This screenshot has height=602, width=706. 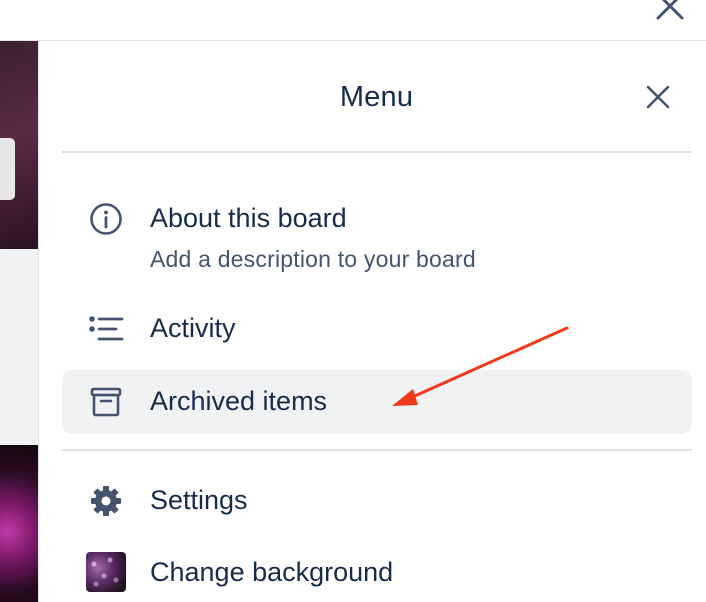 What do you see at coordinates (106, 501) in the screenshot?
I see `gear-icon` at bounding box center [106, 501].